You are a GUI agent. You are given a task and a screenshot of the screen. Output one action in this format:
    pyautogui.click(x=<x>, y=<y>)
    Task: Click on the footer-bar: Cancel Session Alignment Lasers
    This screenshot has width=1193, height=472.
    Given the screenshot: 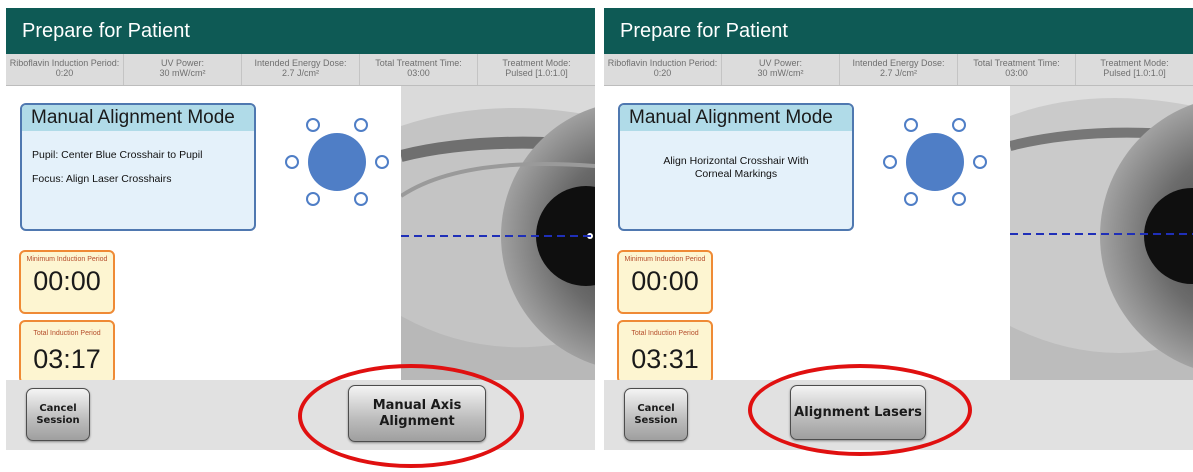 What is the action you would take?
    pyautogui.click(x=898, y=415)
    